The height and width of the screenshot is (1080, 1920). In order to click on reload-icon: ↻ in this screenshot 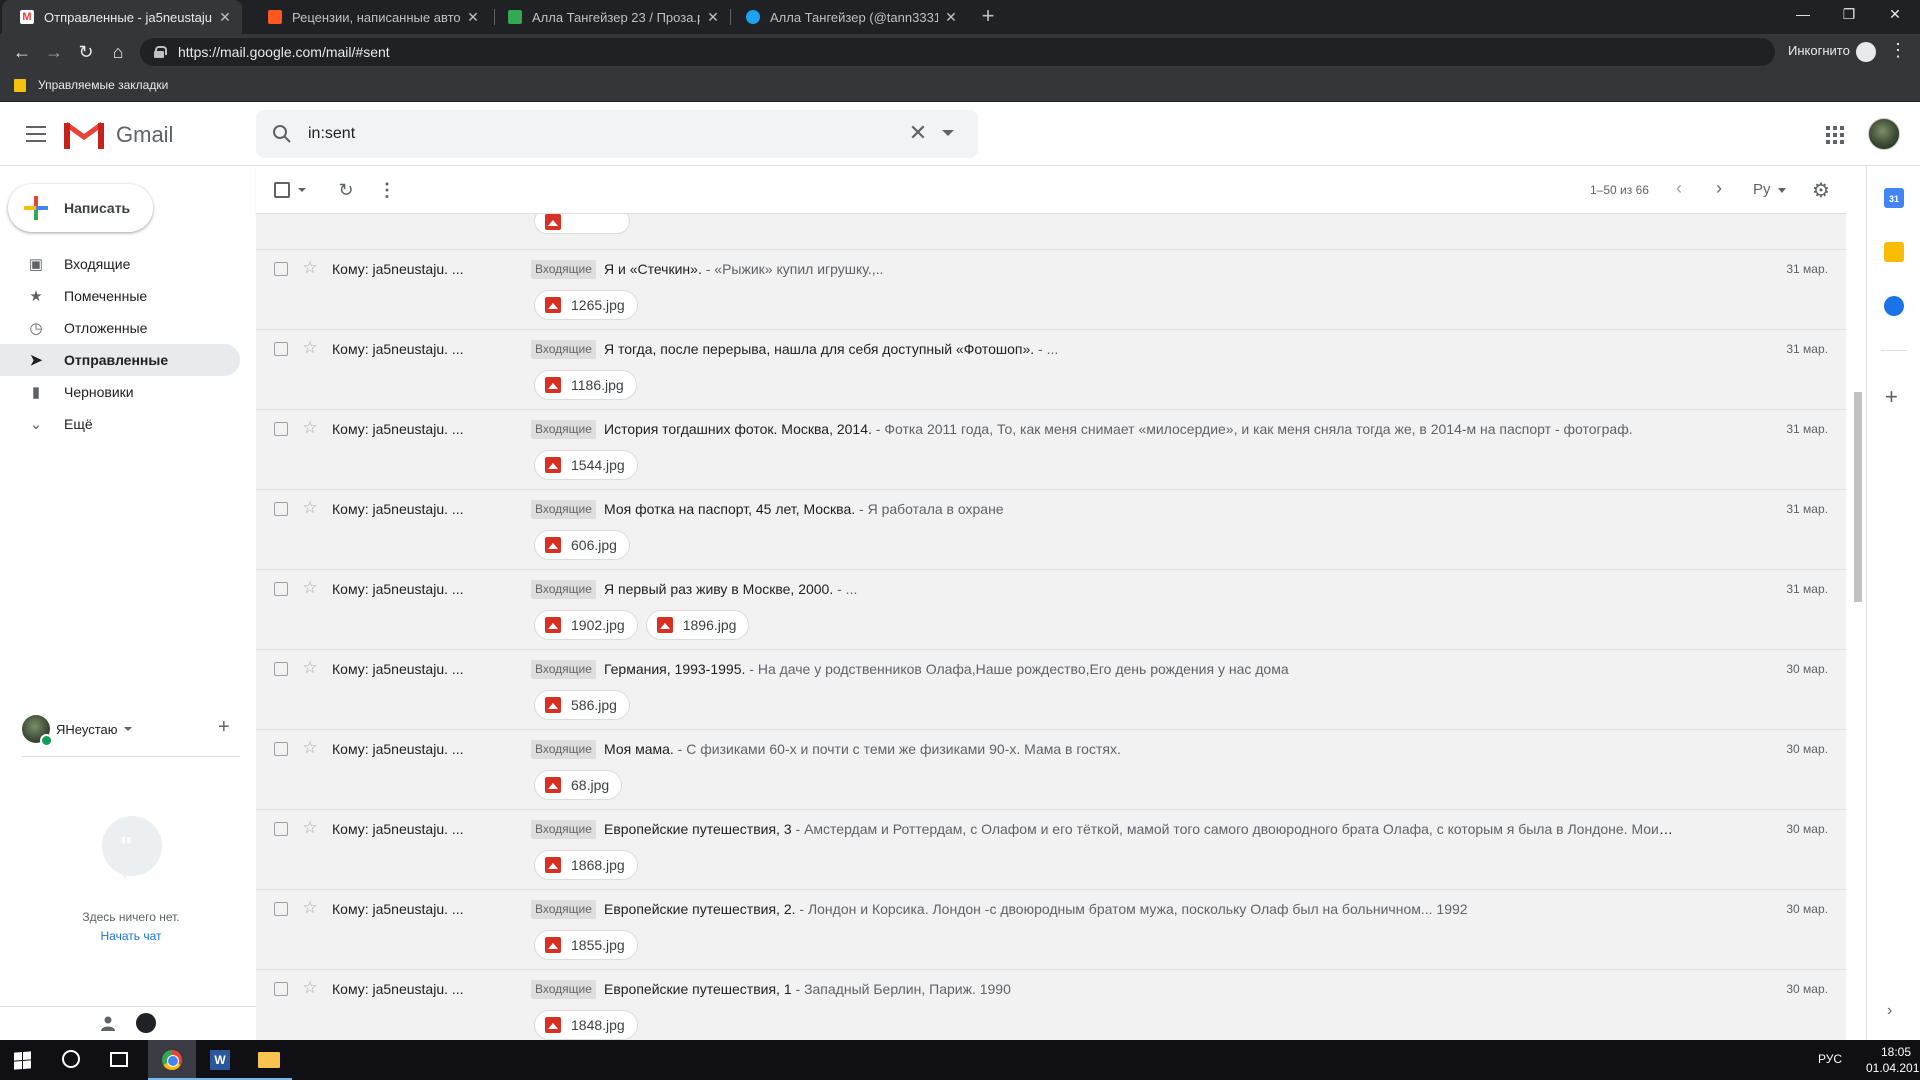, I will do `click(86, 52)`.